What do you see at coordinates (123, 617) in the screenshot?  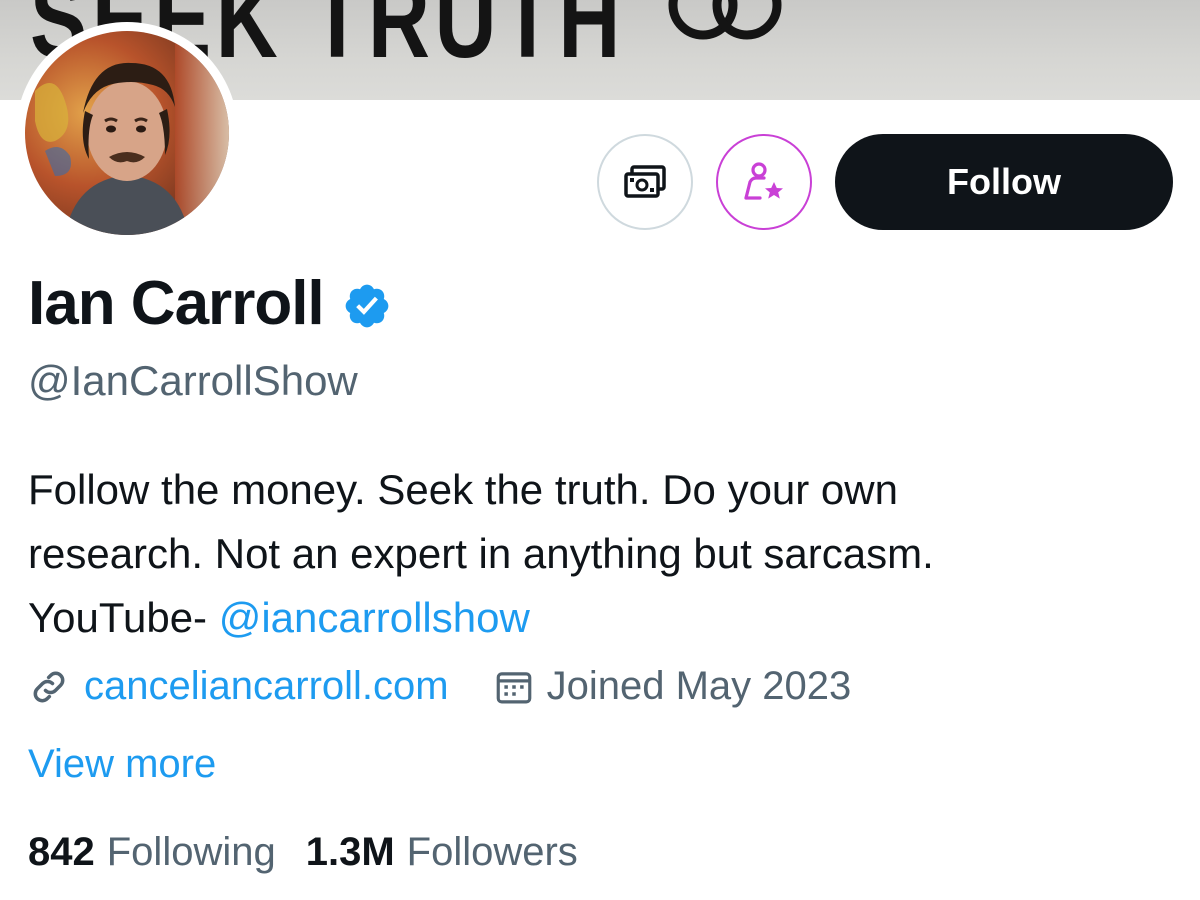 I see `bio-youtube-prefix: YouTube-` at bounding box center [123, 617].